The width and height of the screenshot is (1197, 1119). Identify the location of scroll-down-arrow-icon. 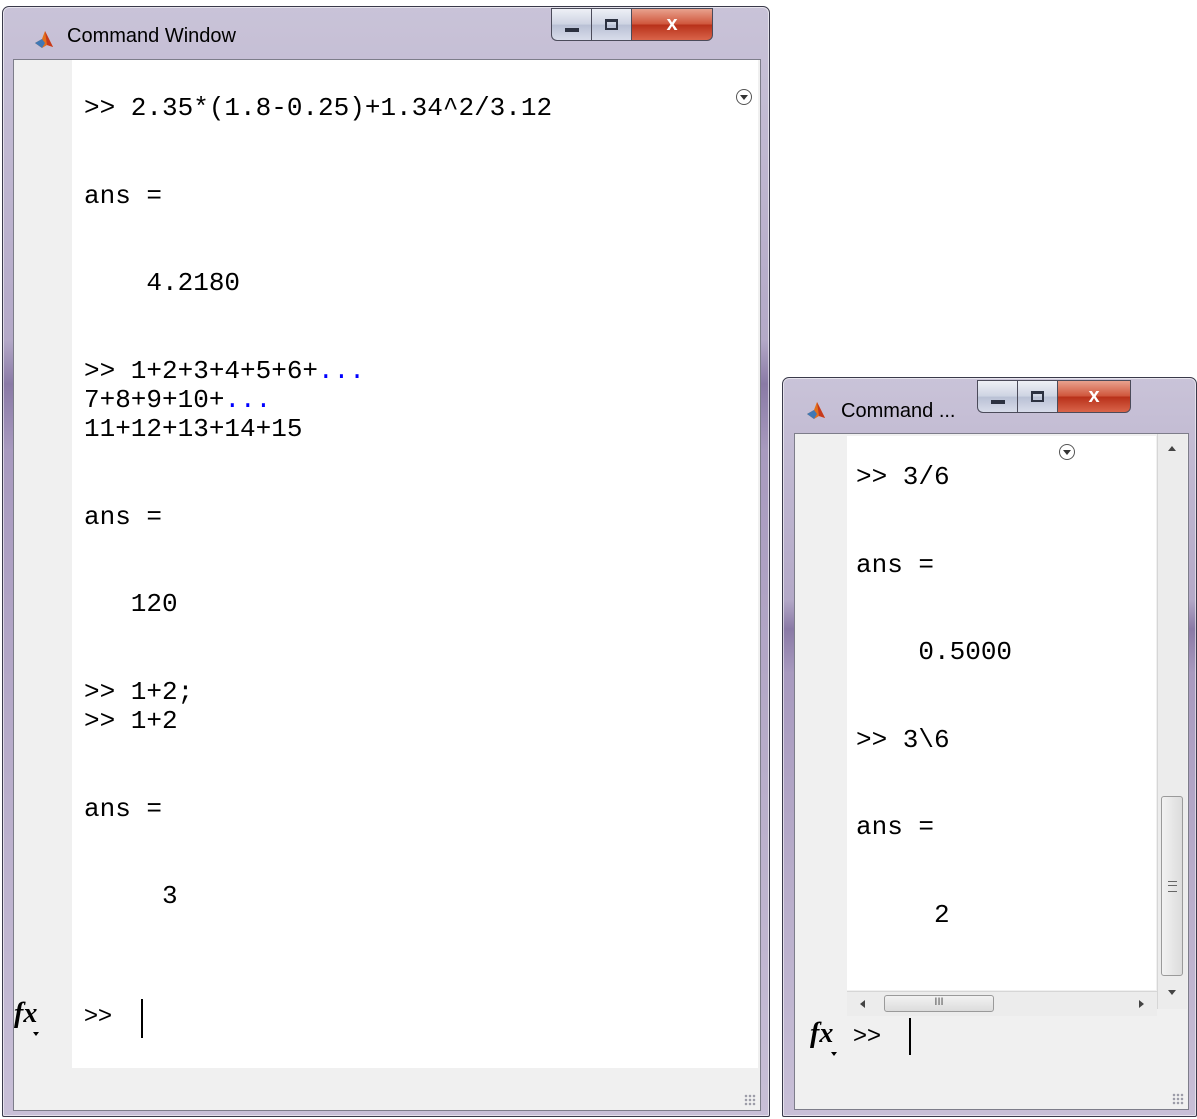
(1172, 992).